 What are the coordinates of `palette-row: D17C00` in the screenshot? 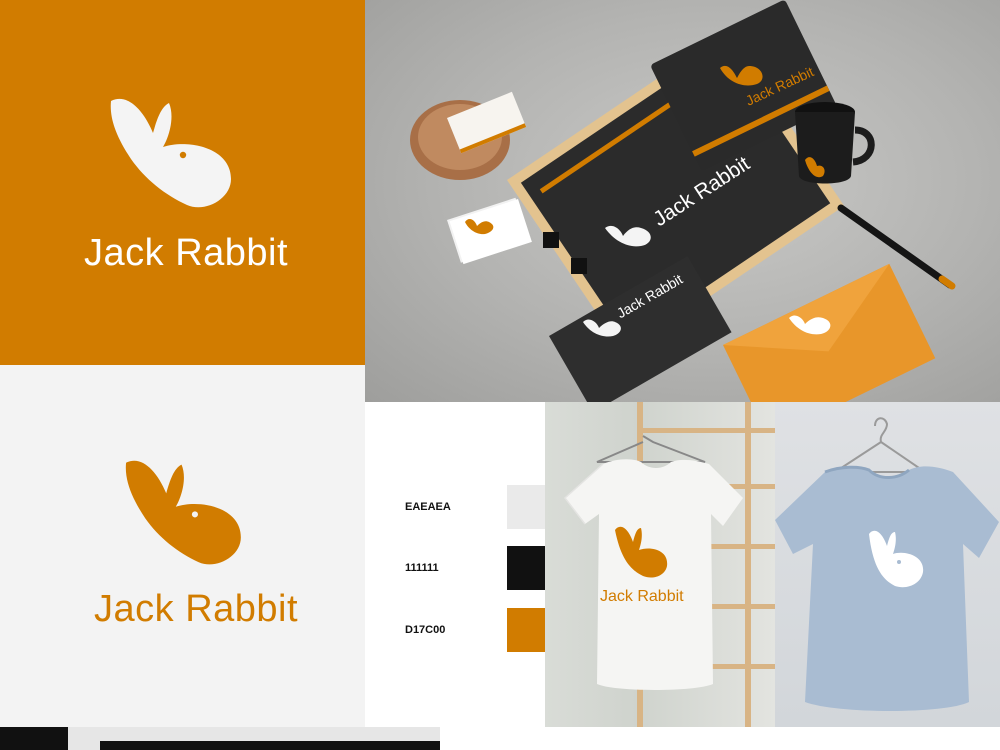 It's located at (475, 630).